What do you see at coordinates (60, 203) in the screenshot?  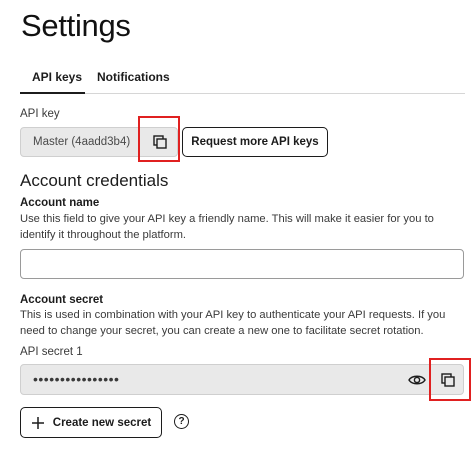 I see `account-name-label: Account name` at bounding box center [60, 203].